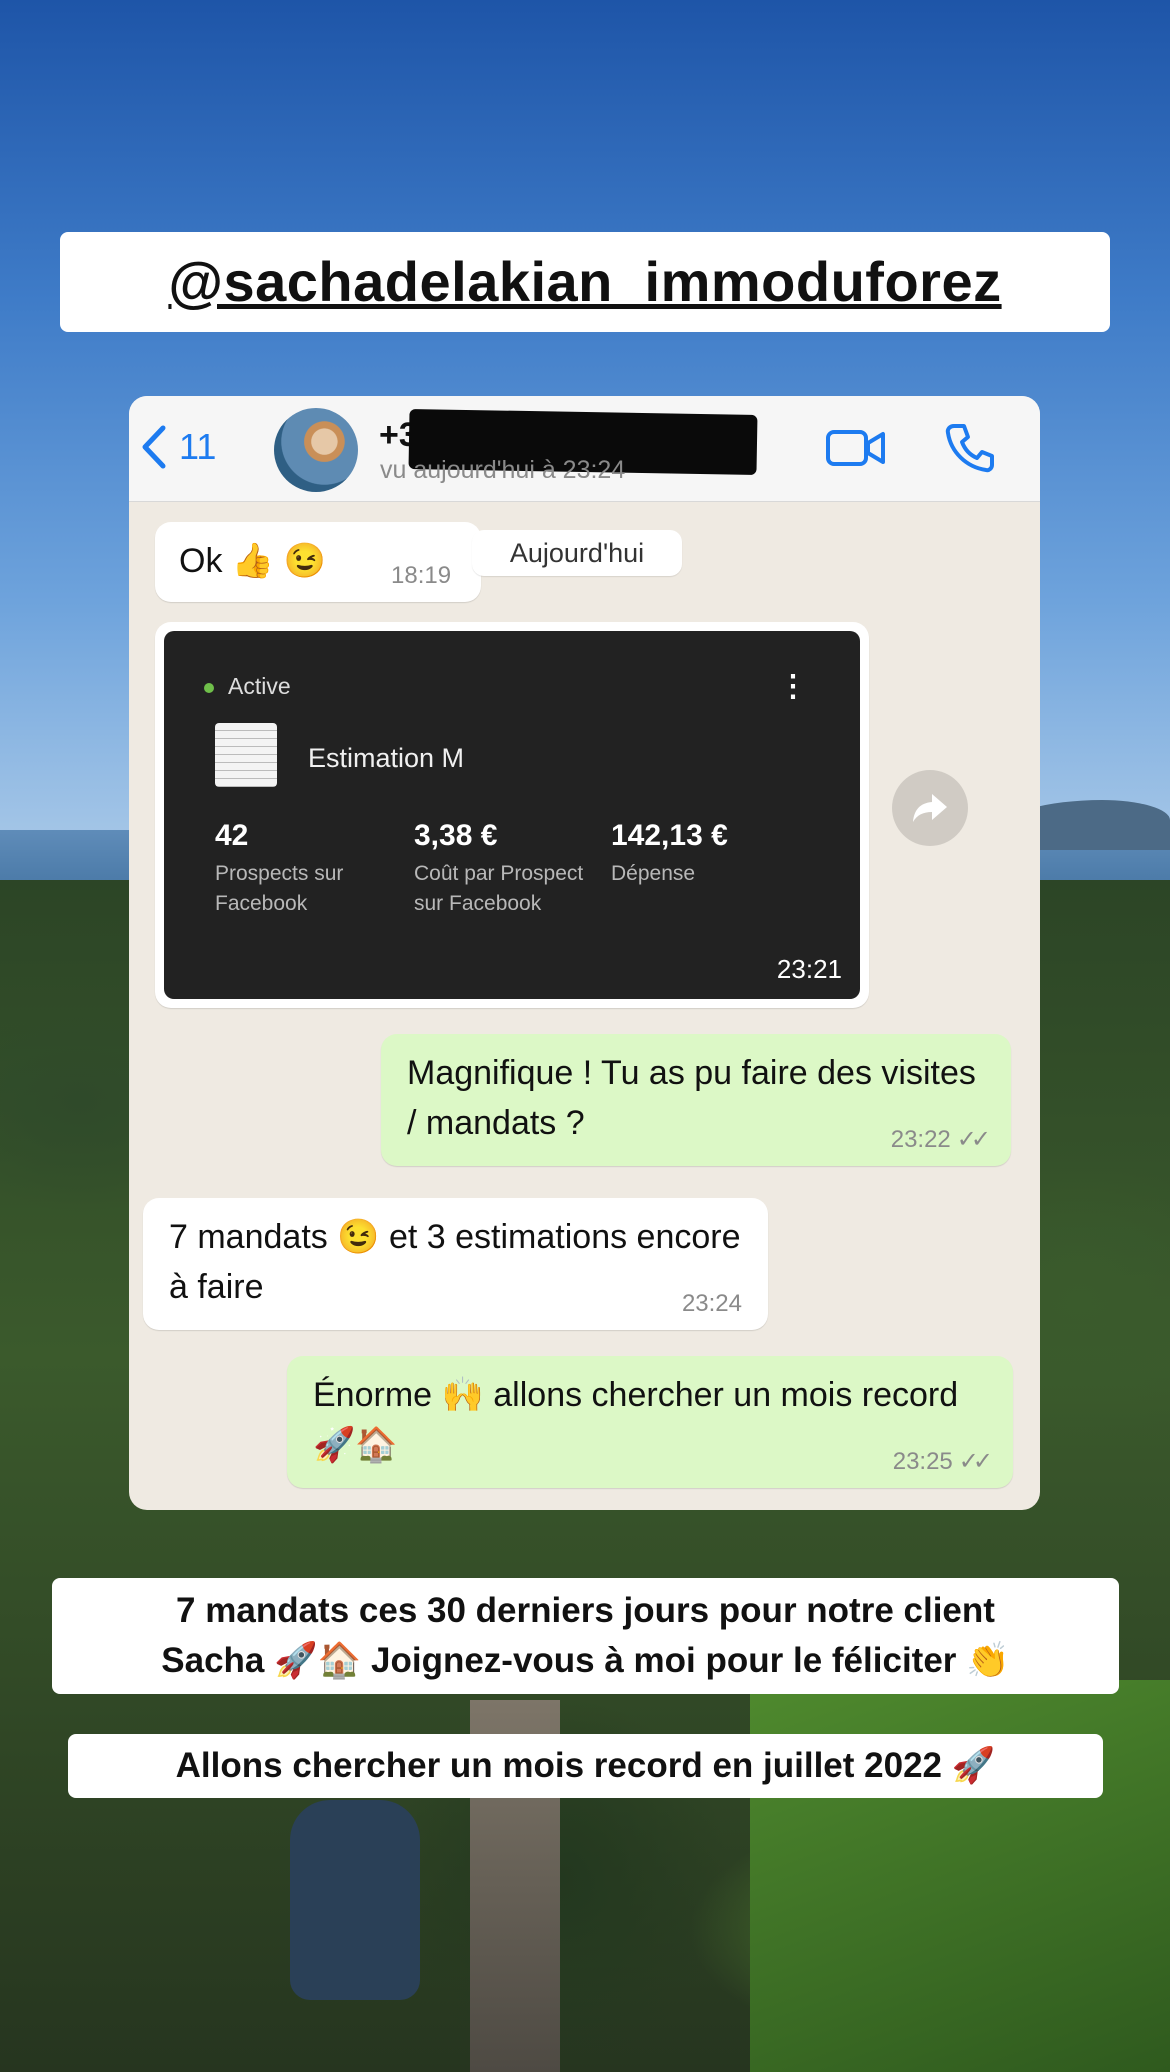 This screenshot has width=1170, height=2072. What do you see at coordinates (686, 854) in the screenshot?
I see `stat-spend: 142,13 € Dépense` at bounding box center [686, 854].